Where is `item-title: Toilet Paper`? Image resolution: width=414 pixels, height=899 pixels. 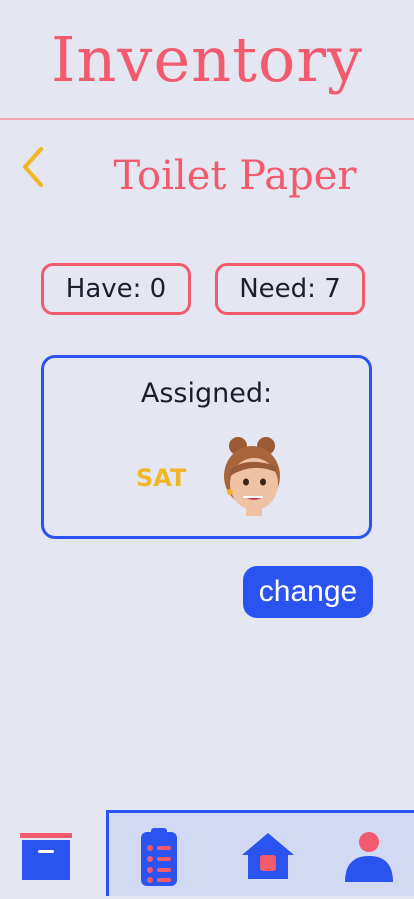 item-title: Toilet Paper is located at coordinates (235, 176).